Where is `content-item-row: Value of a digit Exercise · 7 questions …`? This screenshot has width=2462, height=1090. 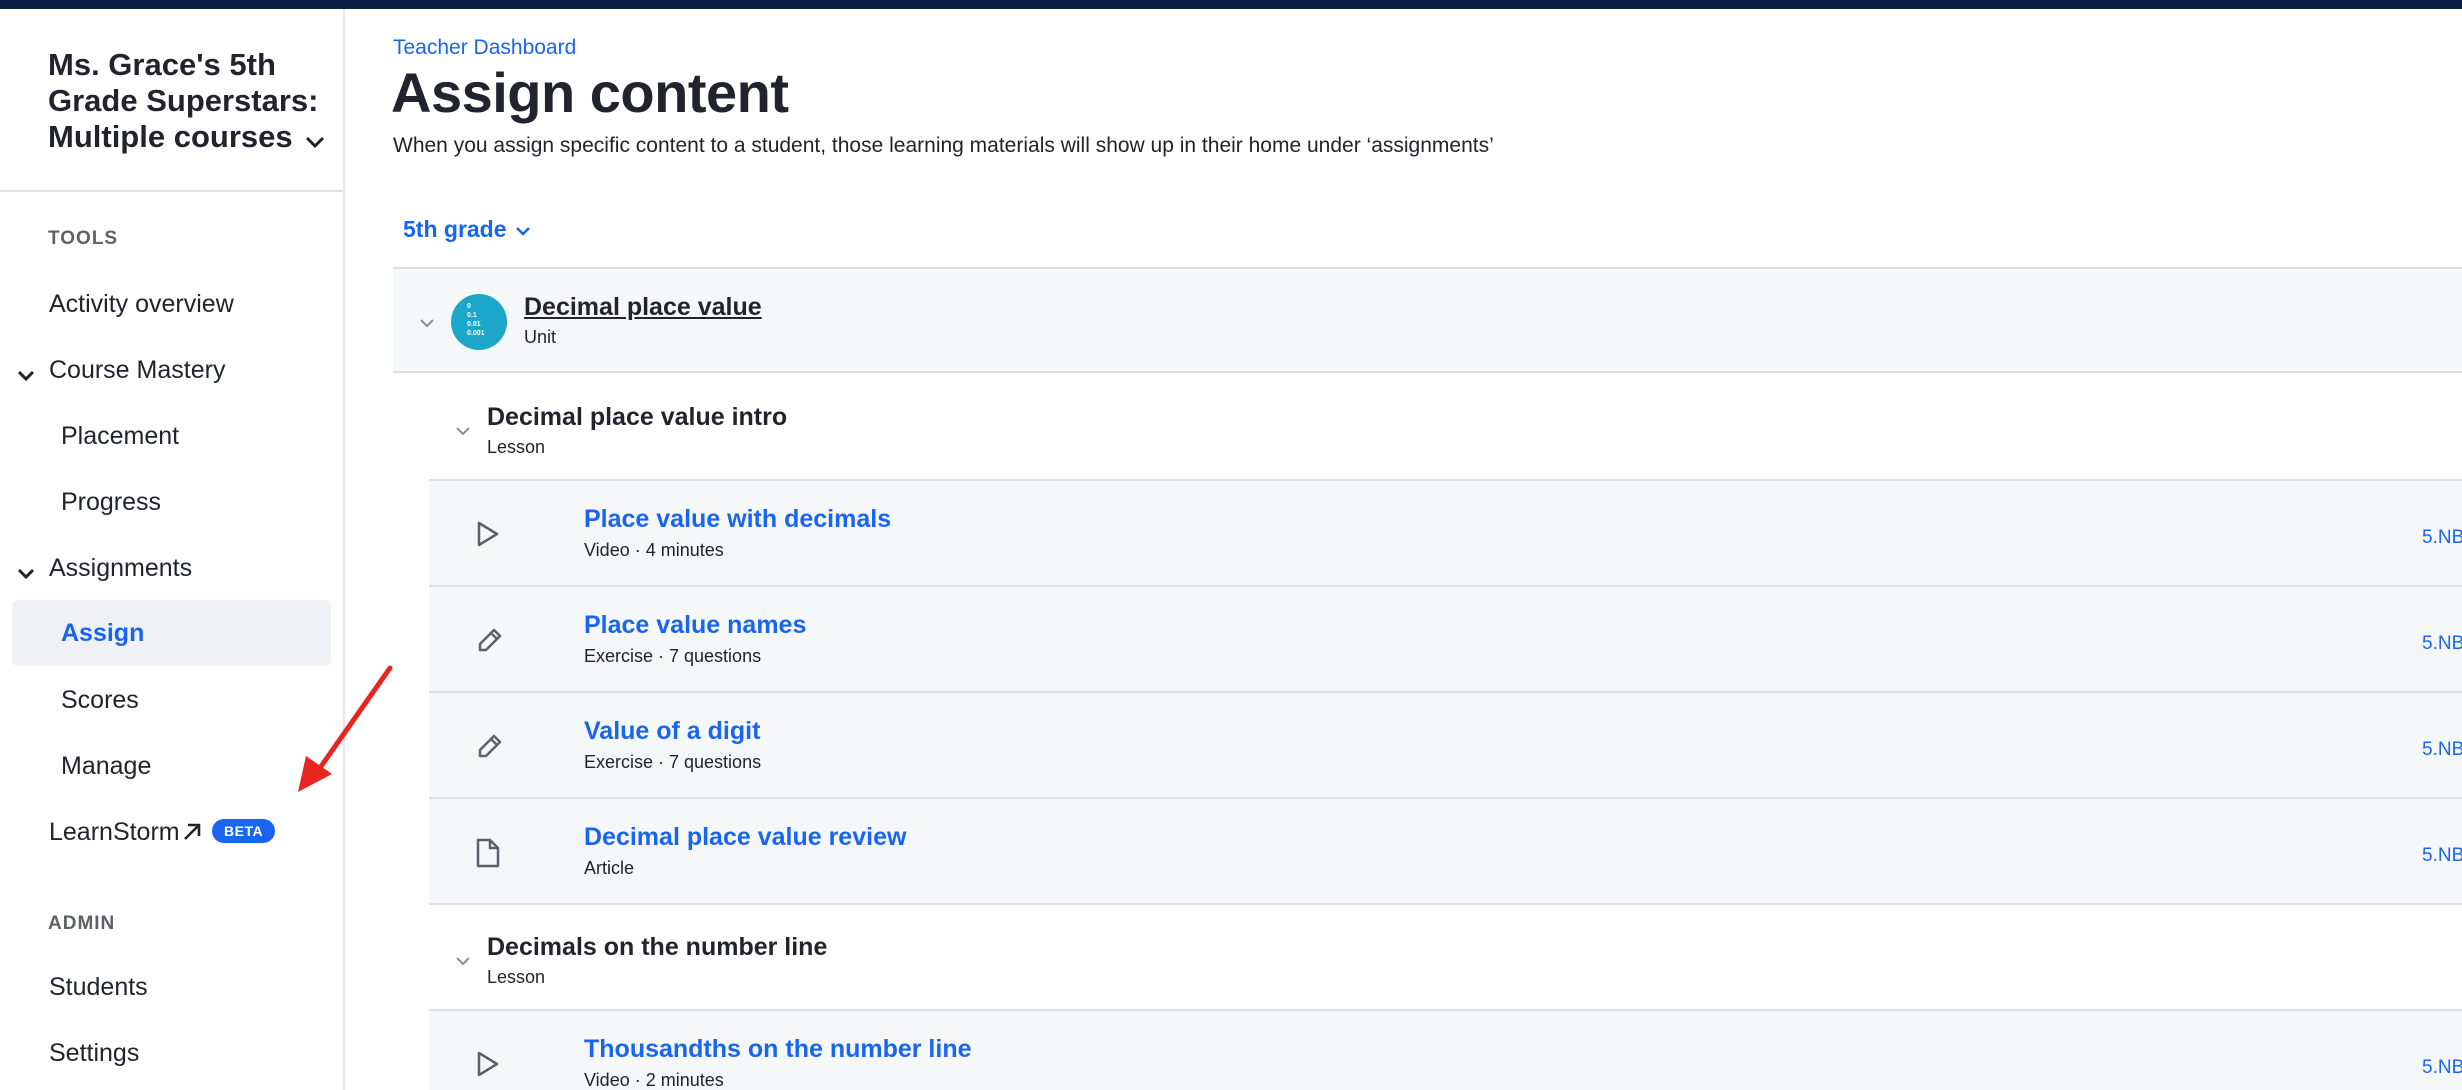 content-item-row: Value of a digit Exercise · 7 questions … is located at coordinates (1445, 746).